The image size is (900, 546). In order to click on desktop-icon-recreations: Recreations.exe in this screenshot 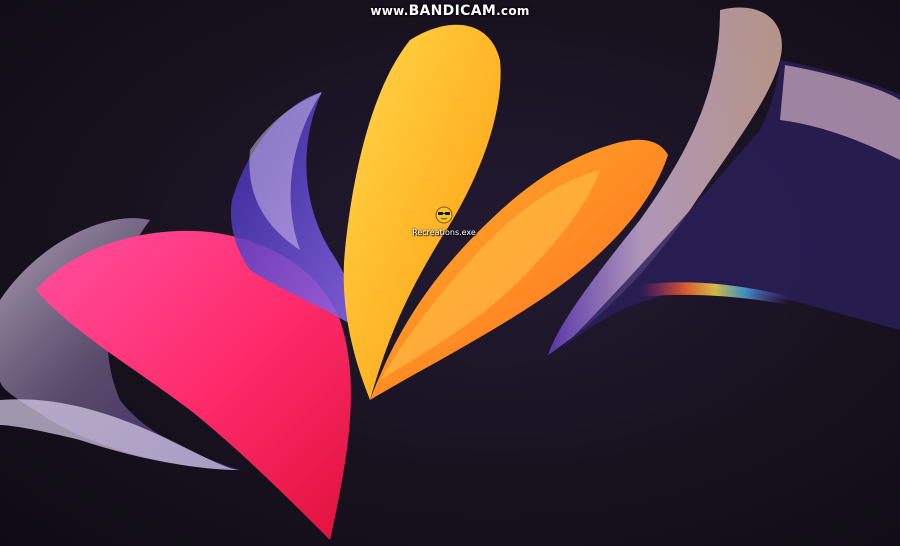, I will do `click(444, 221)`.